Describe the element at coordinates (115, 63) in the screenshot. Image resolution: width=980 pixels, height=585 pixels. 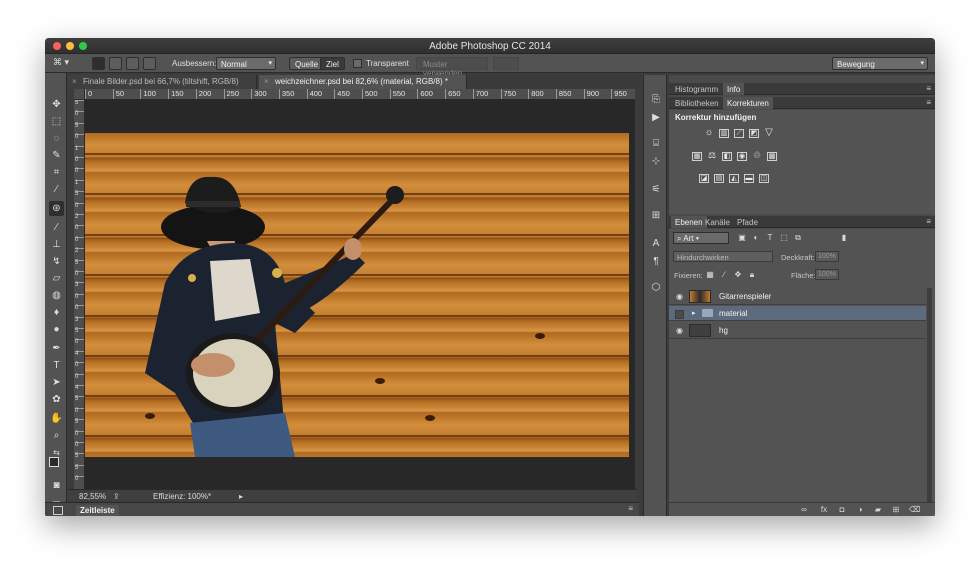
I see `add-selection-button` at that location.